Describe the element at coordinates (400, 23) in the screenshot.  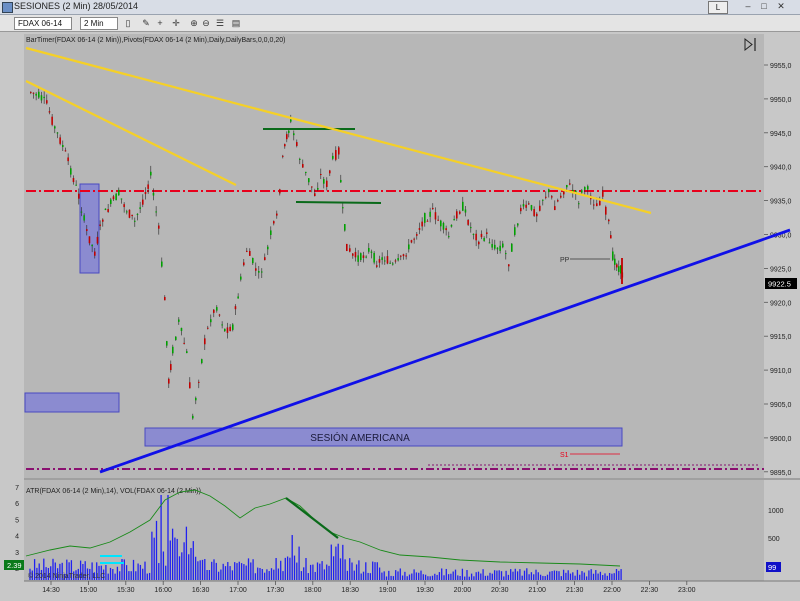
I see `chart-toolbar: FDAX 06-14 2 Min ▯ ✎ + ✛ ⊕ ⊖ ☰ ▤` at that location.